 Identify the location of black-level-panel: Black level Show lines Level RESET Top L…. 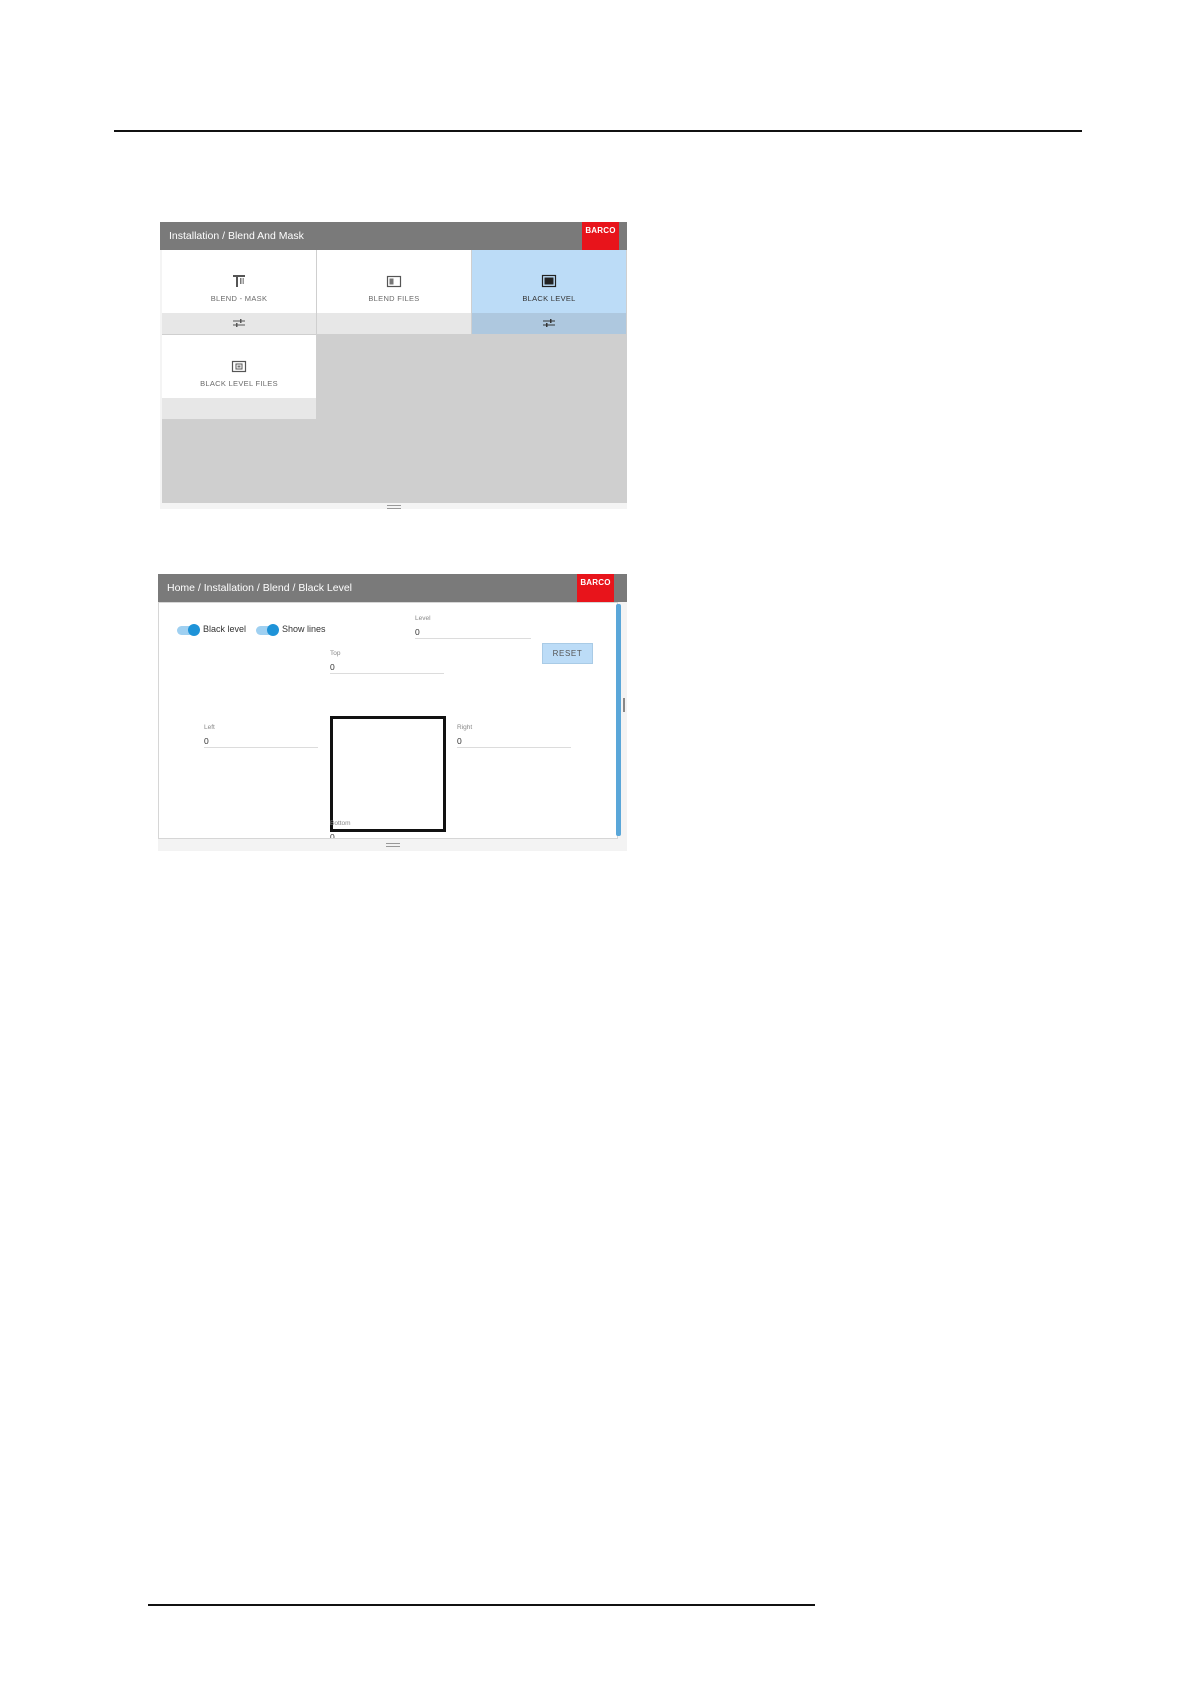
(388, 720).